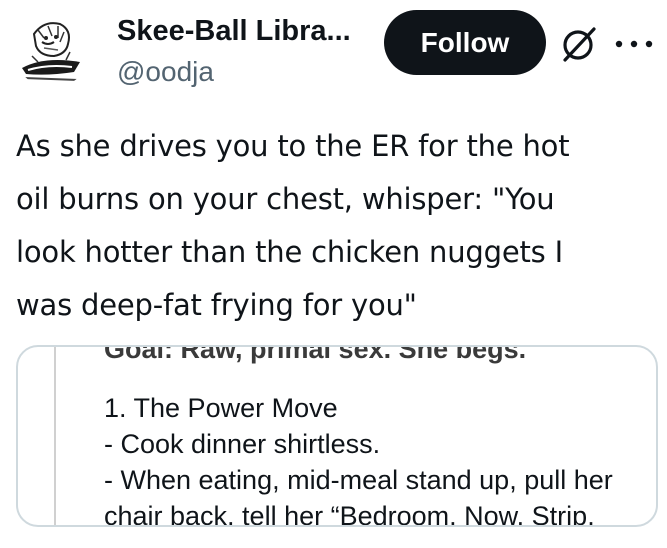  Describe the element at coordinates (55, 436) in the screenshot. I see `quote-bar` at that location.